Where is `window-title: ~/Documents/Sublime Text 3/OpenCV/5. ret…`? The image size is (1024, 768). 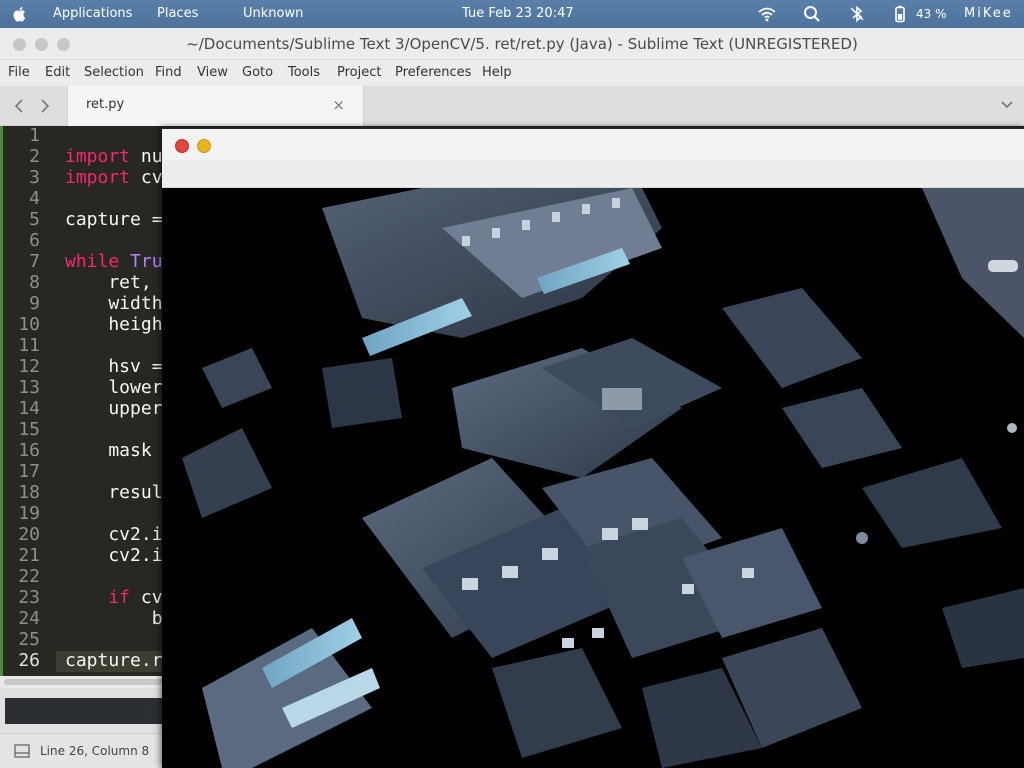 window-title: ~/Documents/Sublime Text 3/OpenCV/5. ret… is located at coordinates (522, 44).